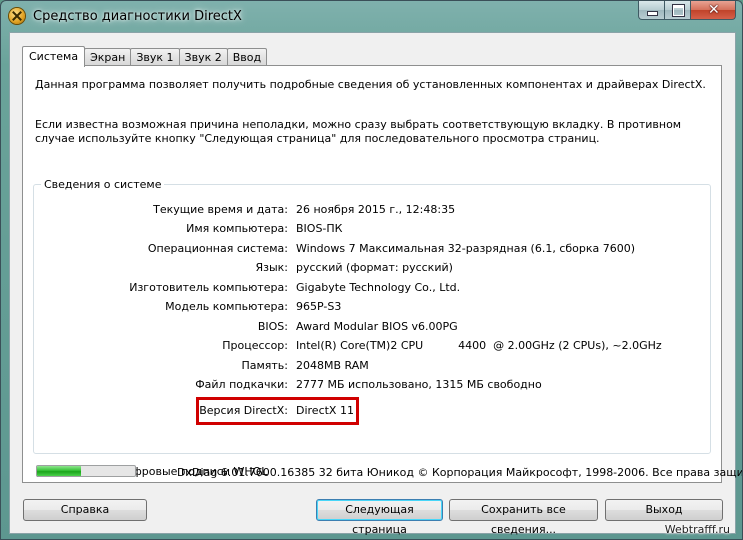 This screenshot has width=743, height=540. I want to click on exit-button: Выход, so click(664, 510).